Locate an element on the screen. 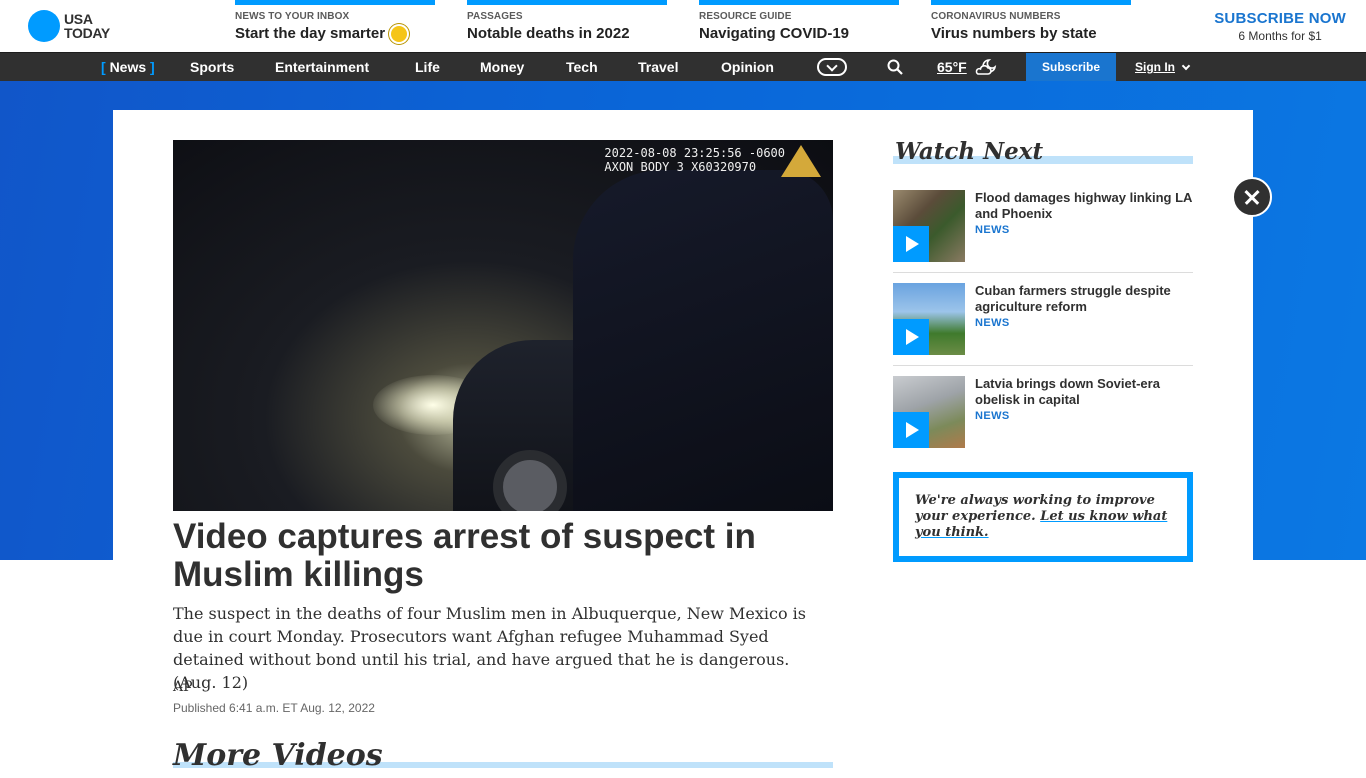  promo-headline: Start the day smarter is located at coordinates (335, 33).